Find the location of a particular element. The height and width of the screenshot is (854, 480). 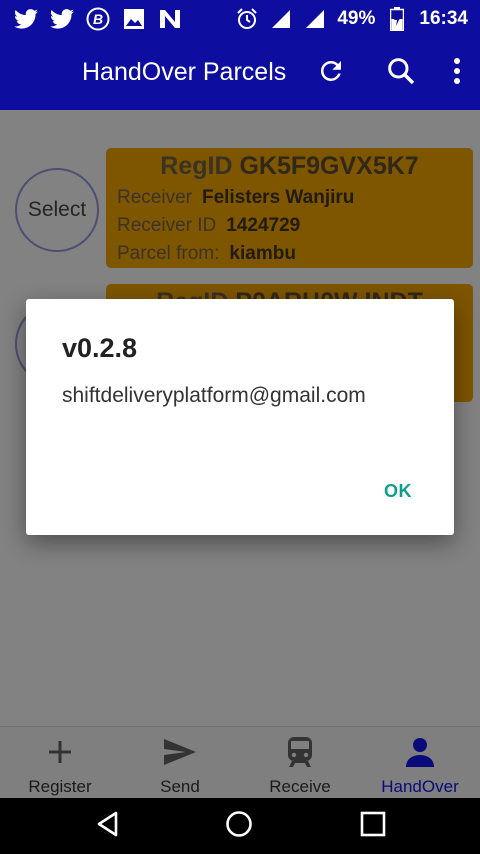

refresh-button is located at coordinates (331, 73).